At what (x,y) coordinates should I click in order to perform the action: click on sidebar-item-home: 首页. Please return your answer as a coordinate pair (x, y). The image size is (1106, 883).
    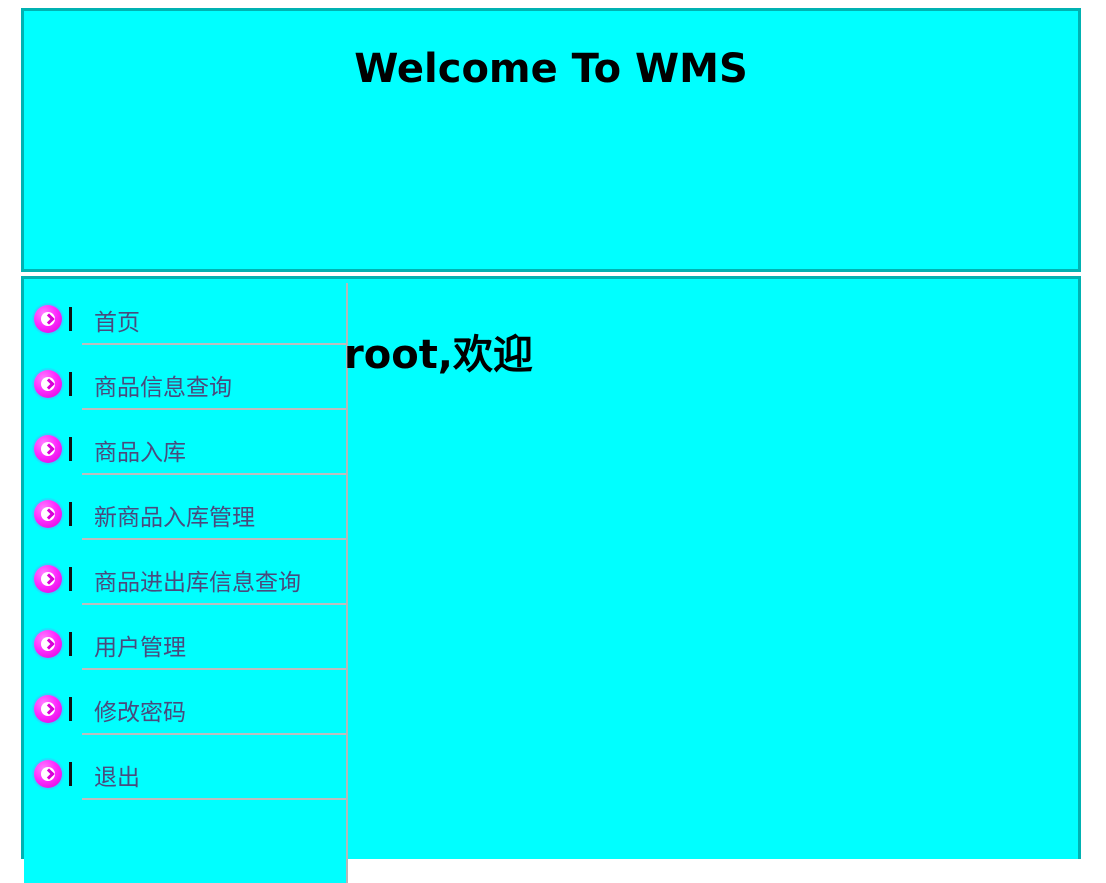
    Looking at the image, I should click on (185, 315).